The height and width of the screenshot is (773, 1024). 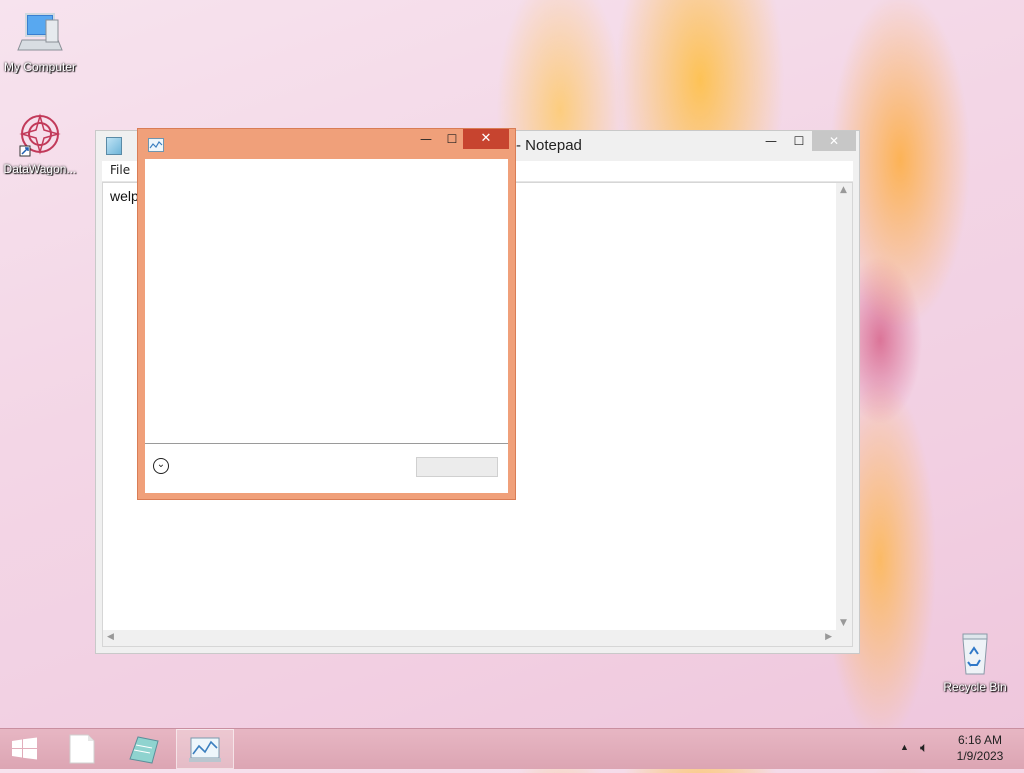 What do you see at coordinates (110, 637) in the screenshot?
I see `scroll-left-icon: ◀` at bounding box center [110, 637].